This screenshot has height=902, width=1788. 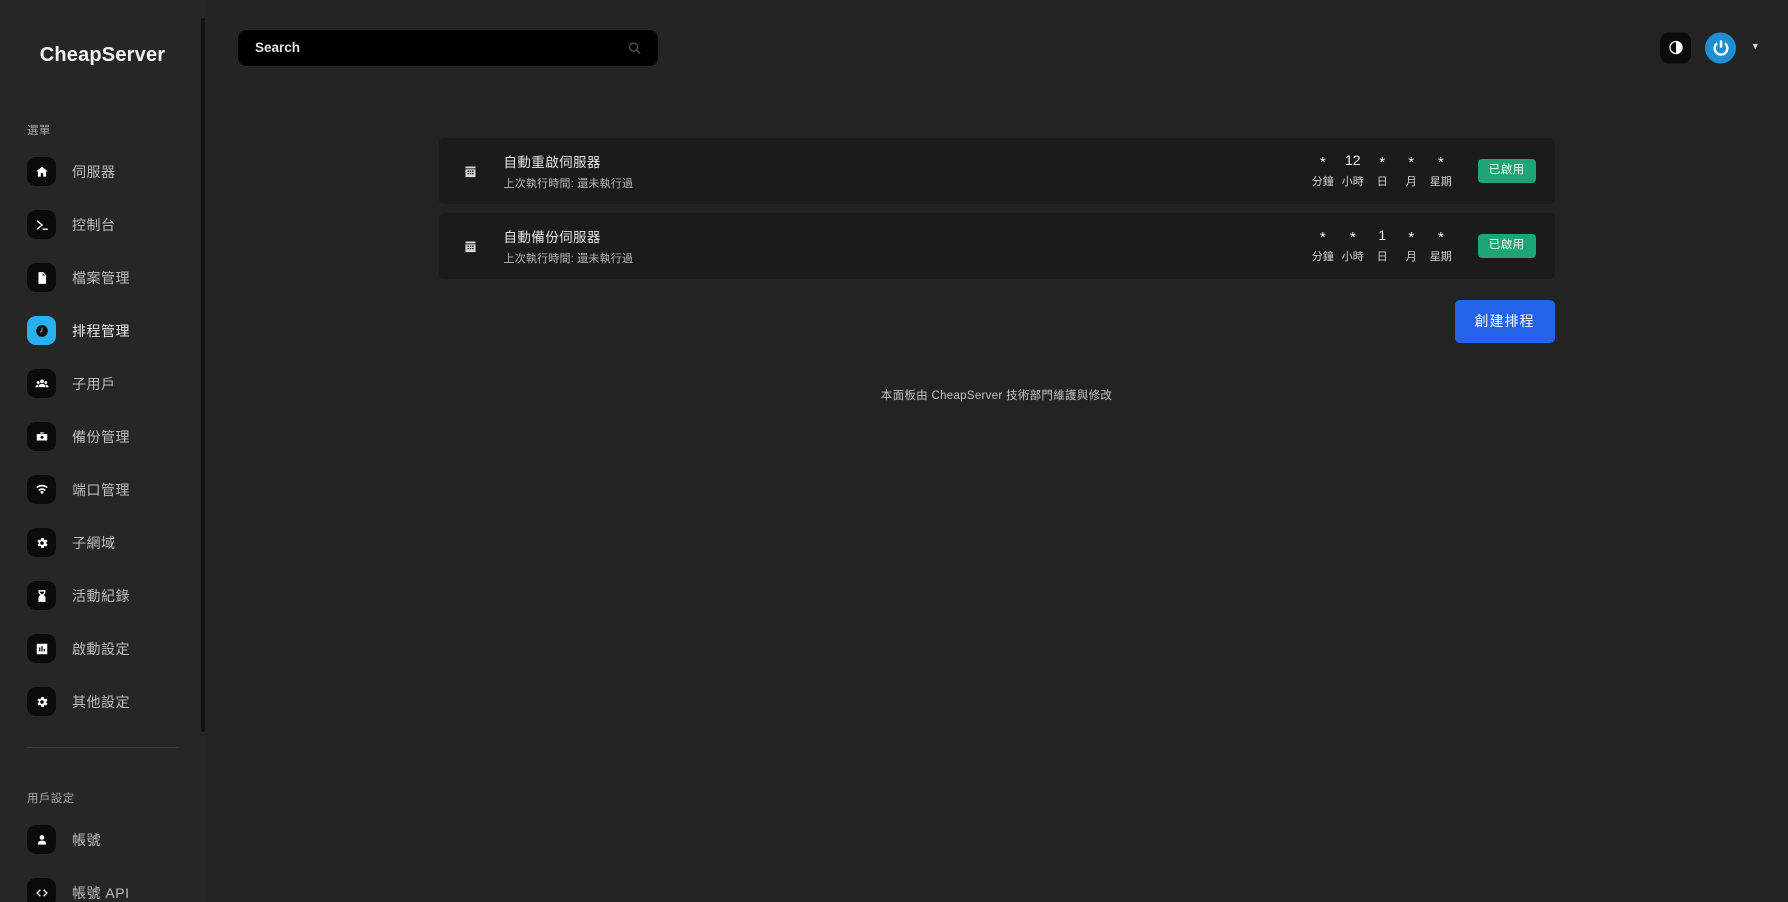 I want to click on power-icon, so click(x=1721, y=48).